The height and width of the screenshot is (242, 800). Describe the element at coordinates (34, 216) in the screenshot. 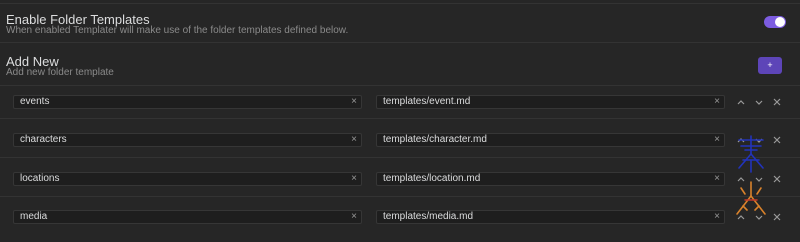

I see `folder-value: media` at that location.